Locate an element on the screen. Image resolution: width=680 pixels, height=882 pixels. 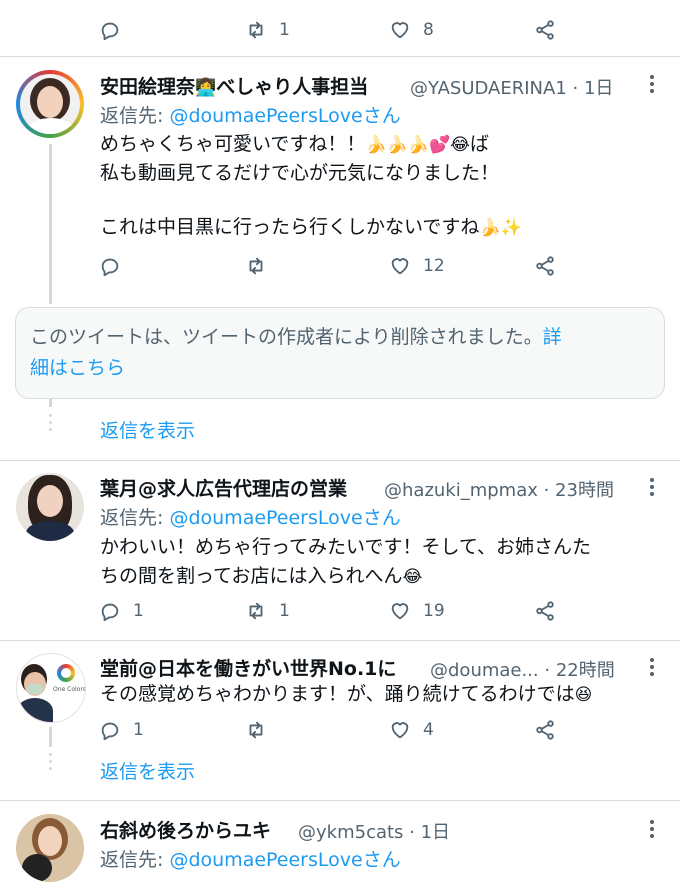
tweet-text-line: めちゃくちゃ可愛いですね！！🍌🍌🍌💕😂ば is located at coordinates (294, 145).